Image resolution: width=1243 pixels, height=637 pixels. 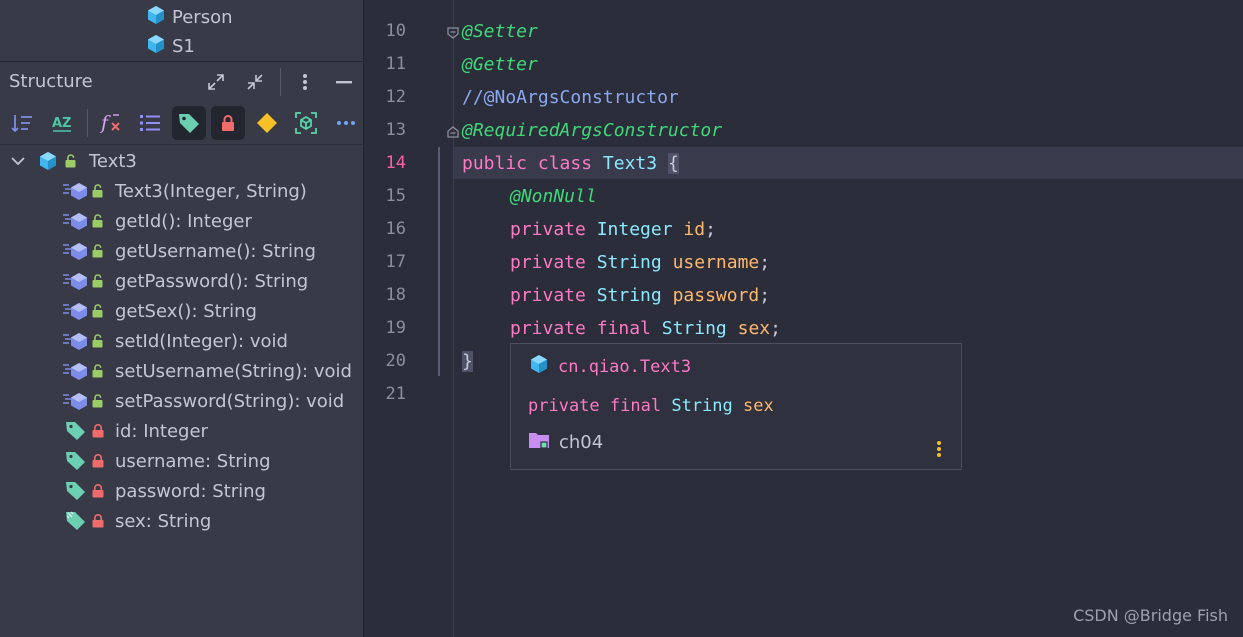 What do you see at coordinates (189, 123) in the screenshot?
I see `show-fields-icon` at bounding box center [189, 123].